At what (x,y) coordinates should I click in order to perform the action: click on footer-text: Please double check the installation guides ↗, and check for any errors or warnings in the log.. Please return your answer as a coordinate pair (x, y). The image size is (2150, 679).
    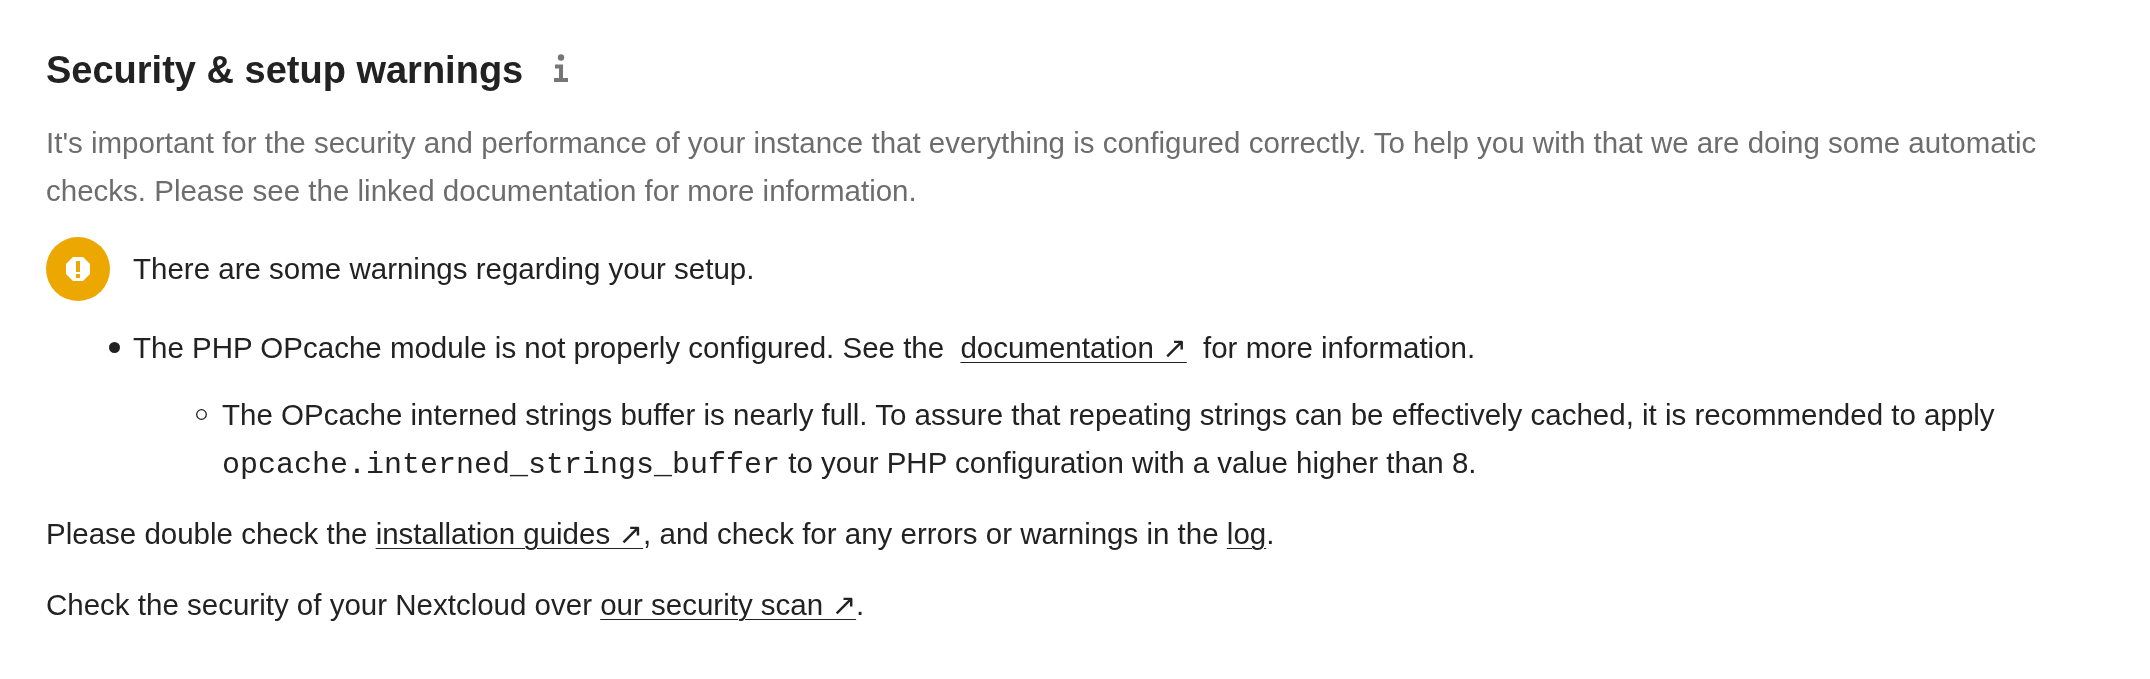
    Looking at the image, I should click on (661, 534).